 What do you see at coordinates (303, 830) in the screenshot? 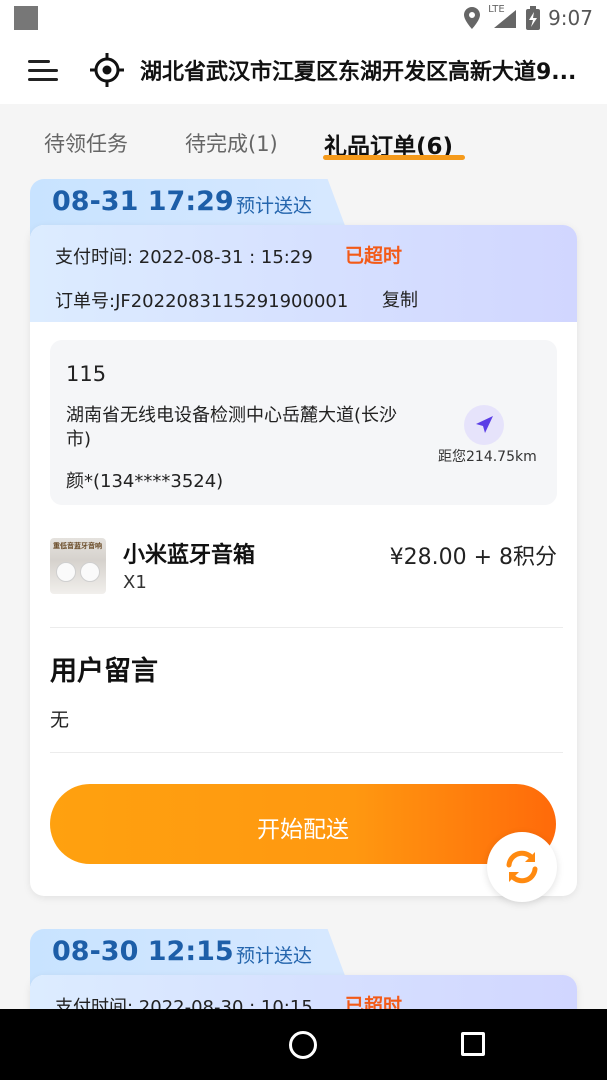
I see `start-delivery-label: 开始配送` at bounding box center [303, 830].